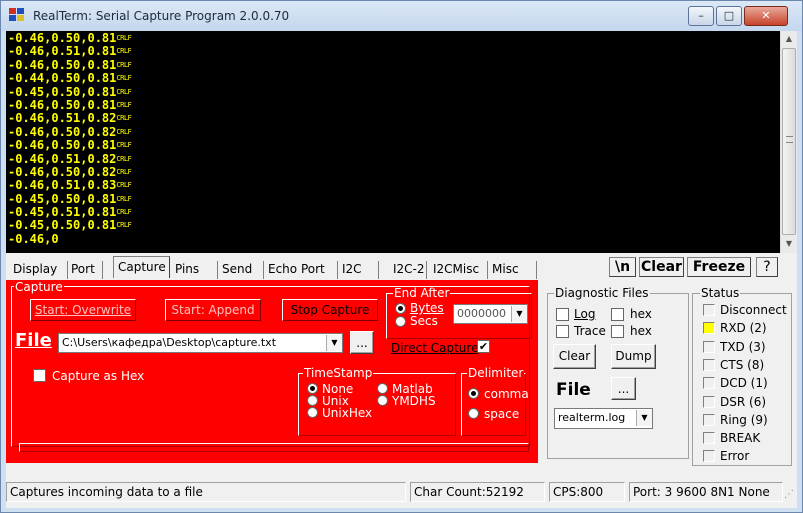 This screenshot has height=513, width=803. I want to click on status-item-label: TXD (3), so click(743, 346).